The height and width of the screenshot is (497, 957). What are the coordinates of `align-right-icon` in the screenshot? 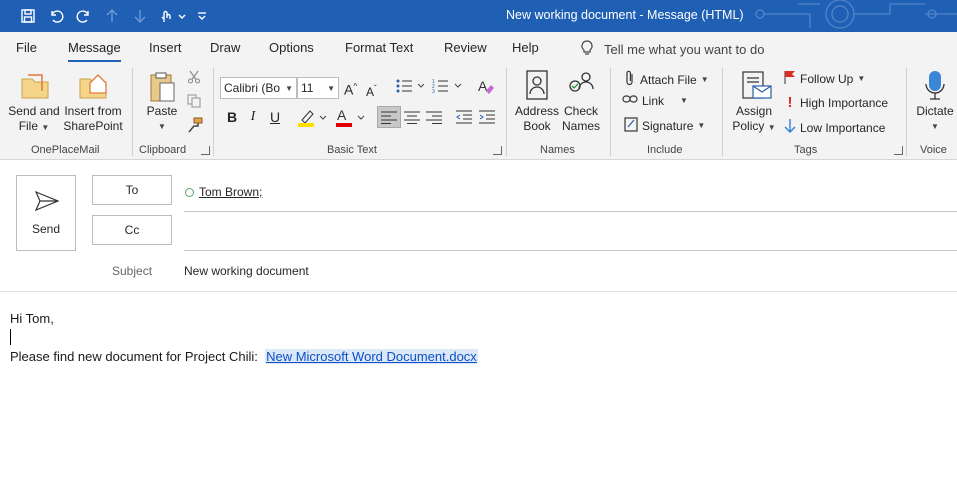 It's located at (434, 119).